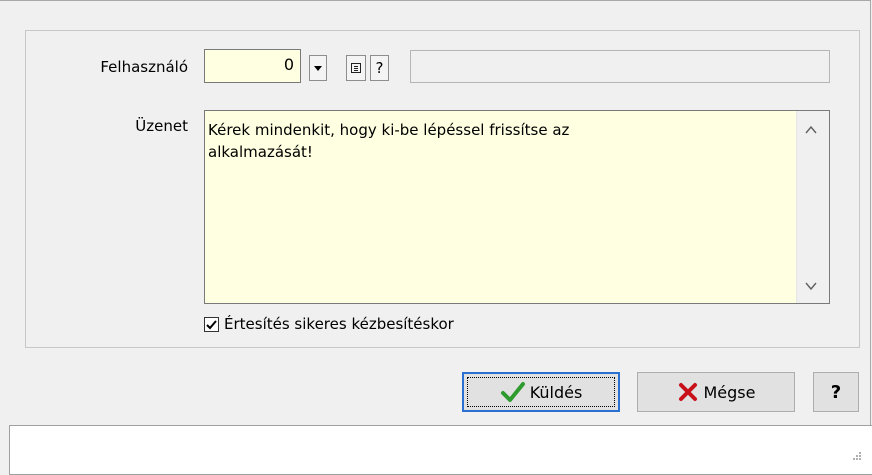 The height and width of the screenshot is (475, 872). I want to click on dropdown-arrow-icon, so click(318, 68).